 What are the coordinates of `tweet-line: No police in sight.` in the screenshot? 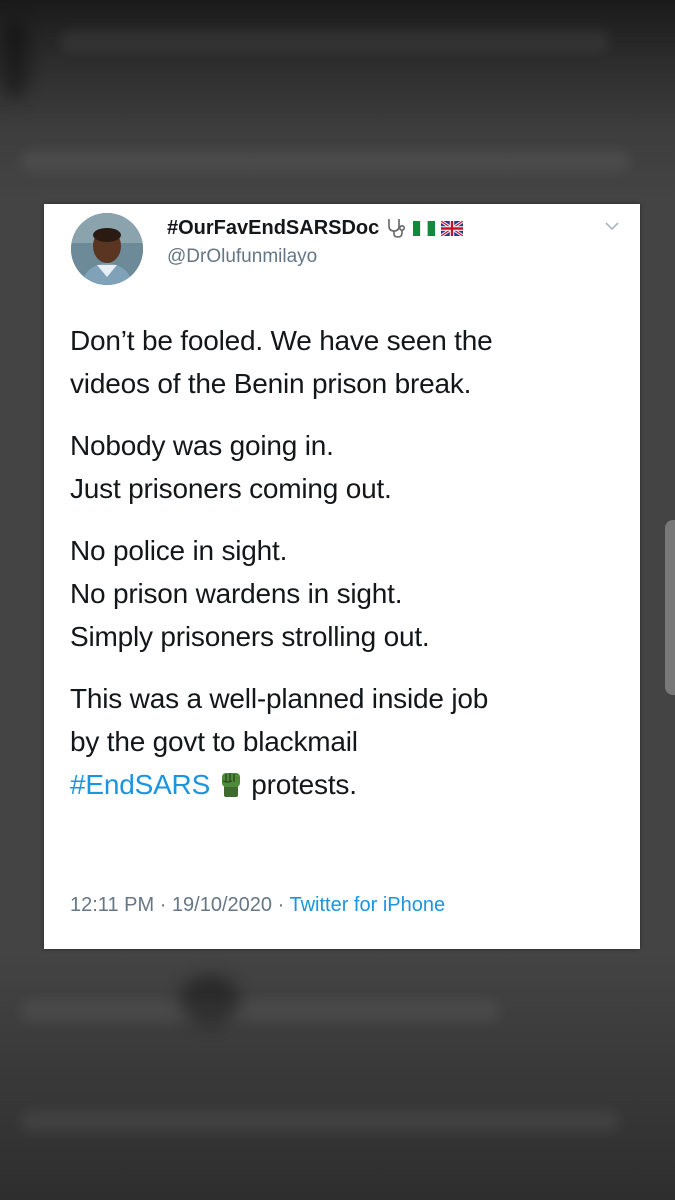 It's located at (179, 550).